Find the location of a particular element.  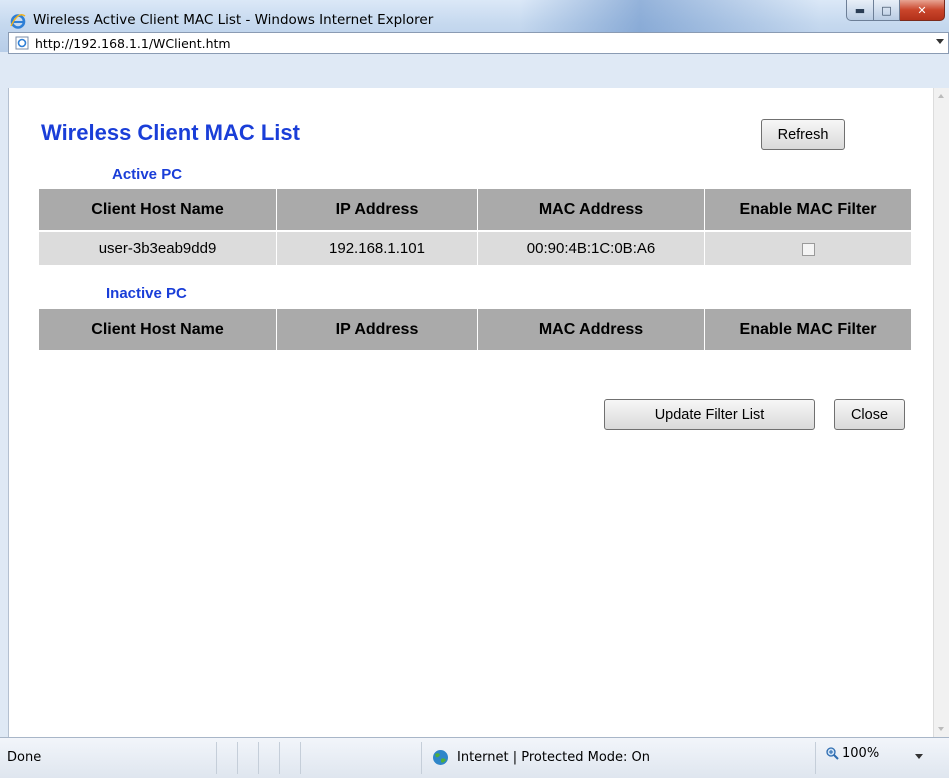

security-zone-text: Internet | Protected Mode: On is located at coordinates (553, 757).